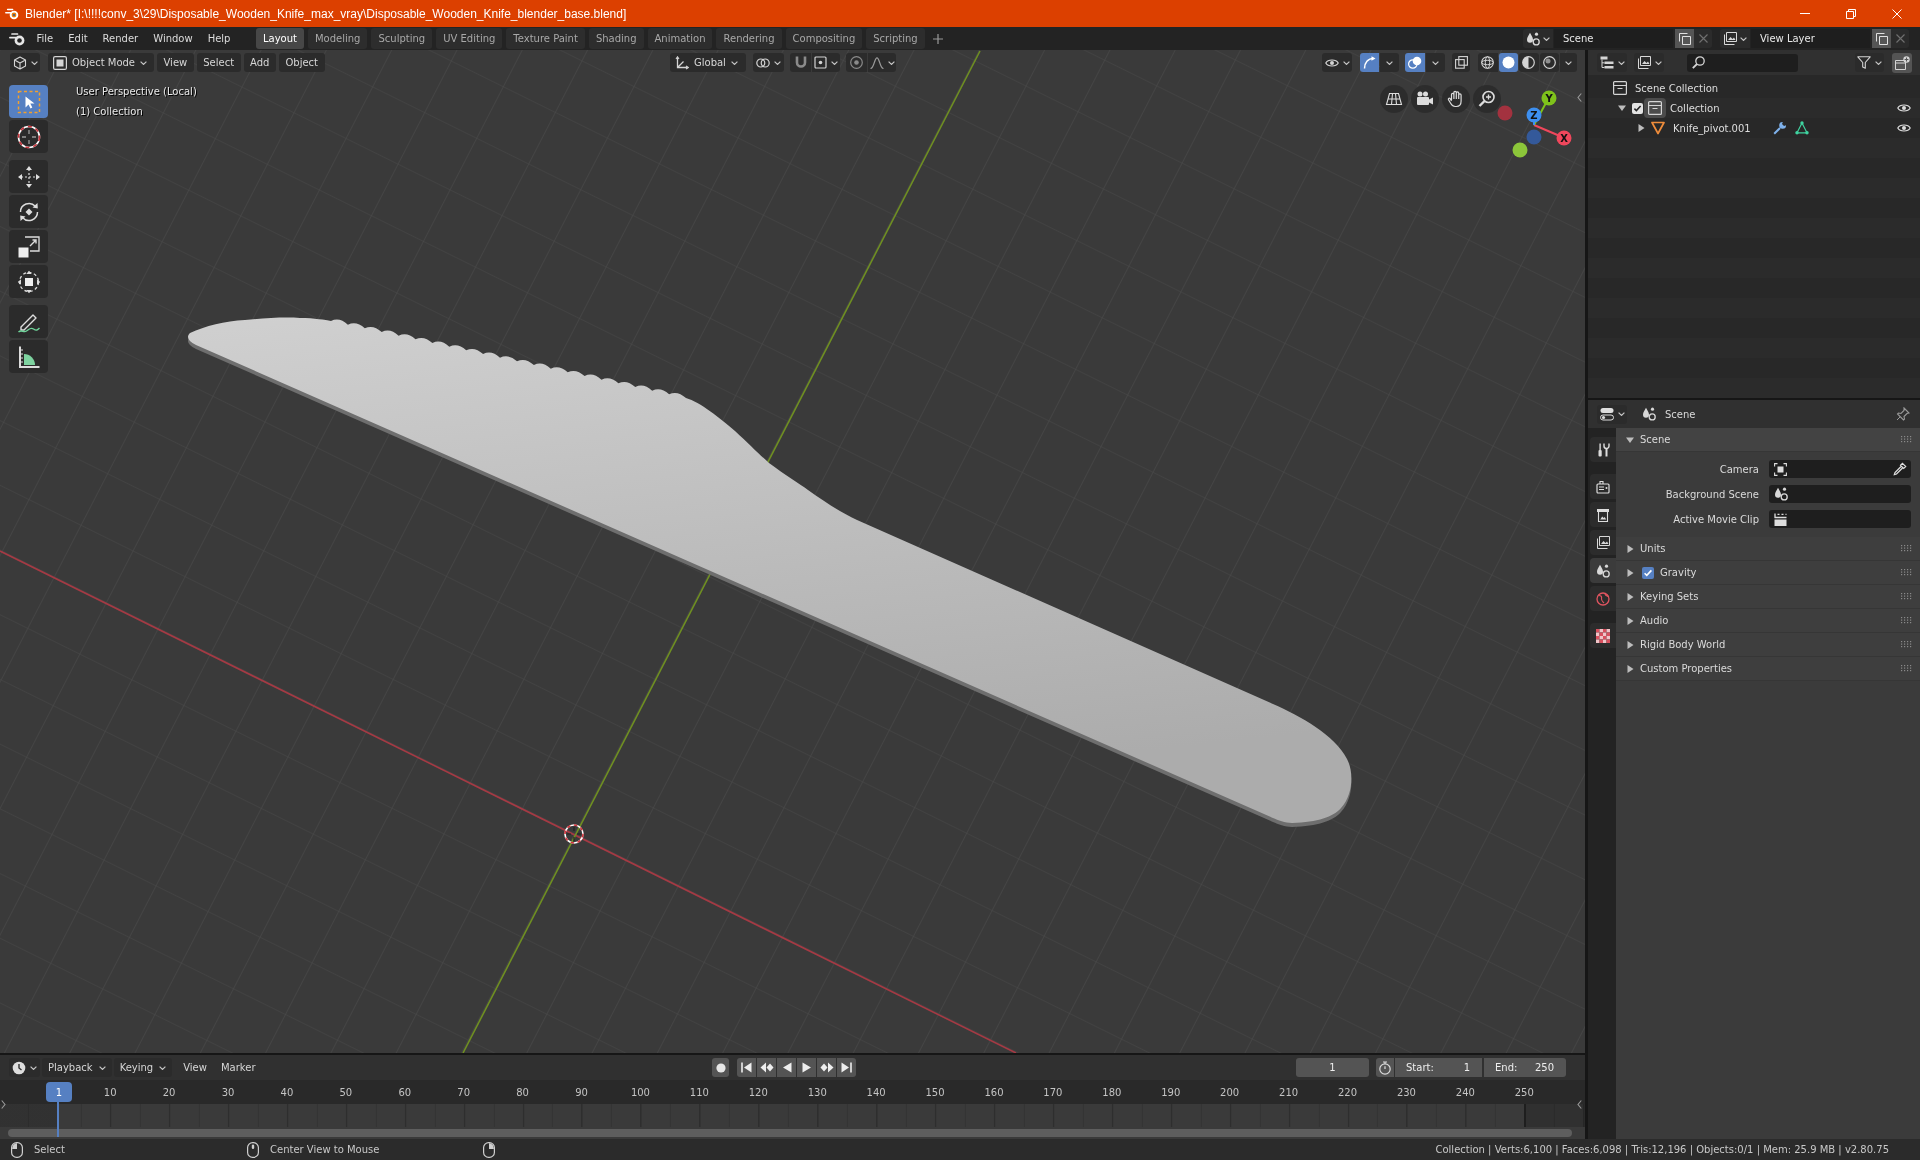  I want to click on inverted-triangle-icon, so click(1658, 128).